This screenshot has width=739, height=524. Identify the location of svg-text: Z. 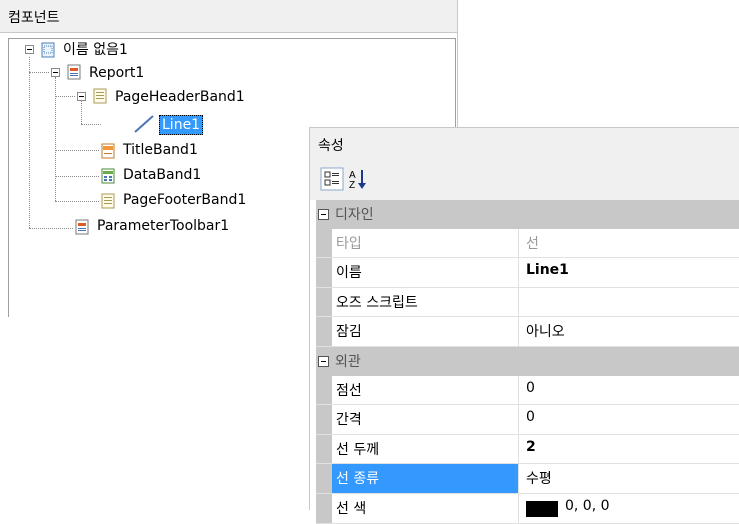
(352, 185).